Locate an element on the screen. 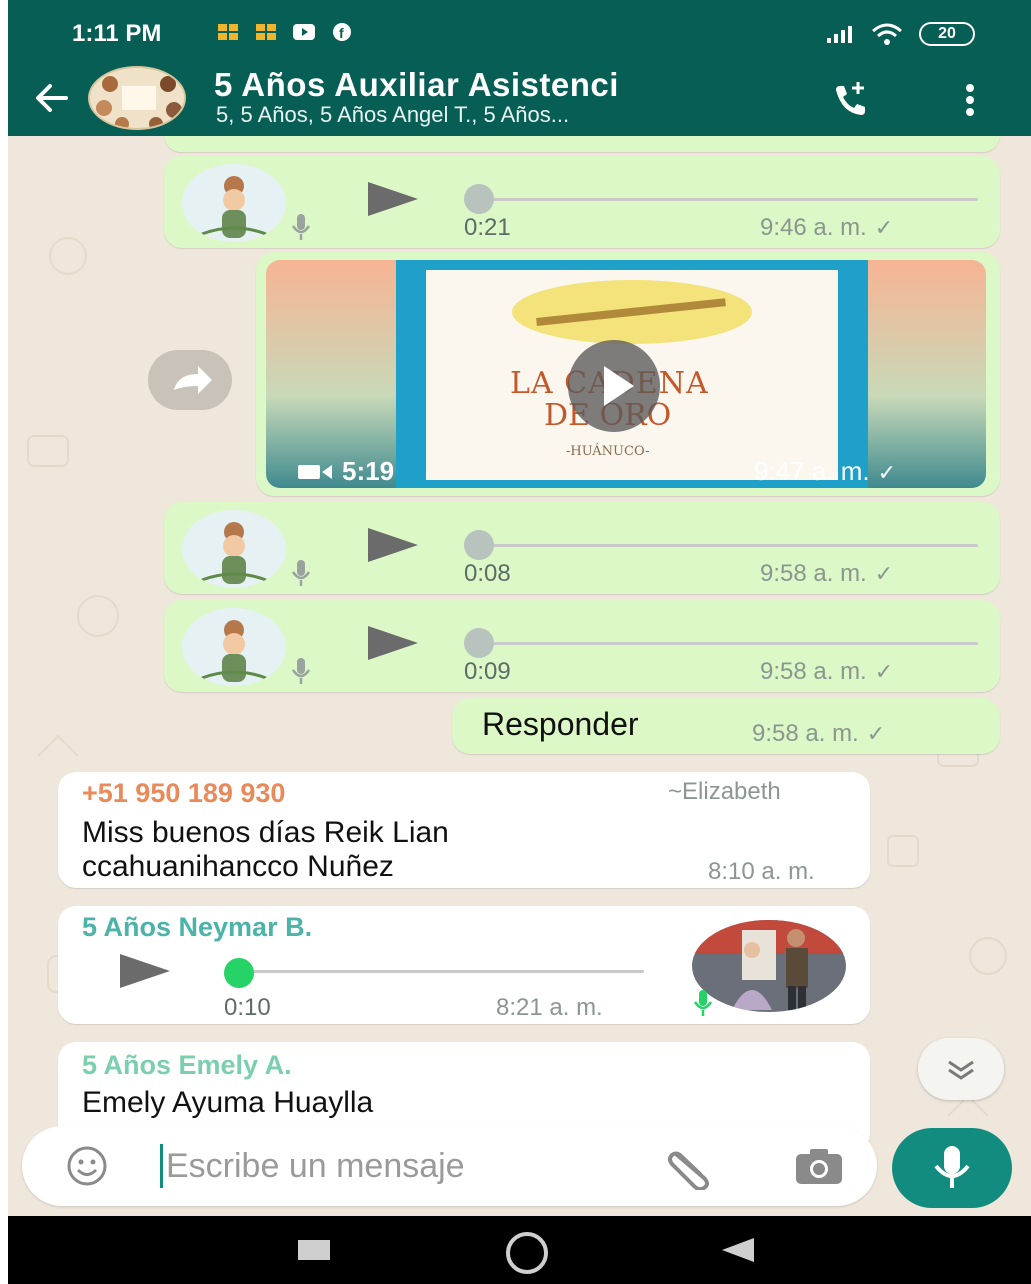 The width and height of the screenshot is (1031, 1284). group-avatar is located at coordinates (137, 98).